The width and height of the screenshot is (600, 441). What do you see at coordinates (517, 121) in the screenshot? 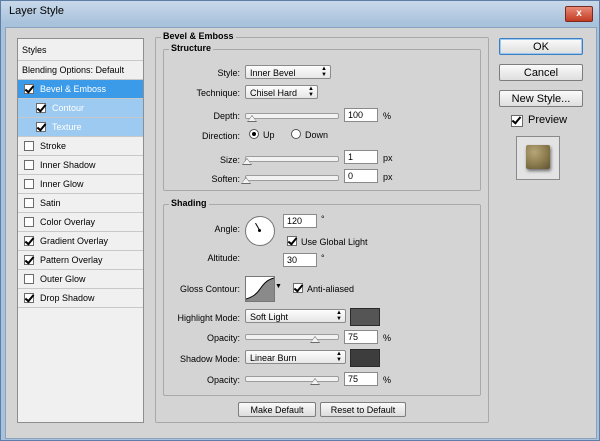
I see `preview-checkbox` at bounding box center [517, 121].